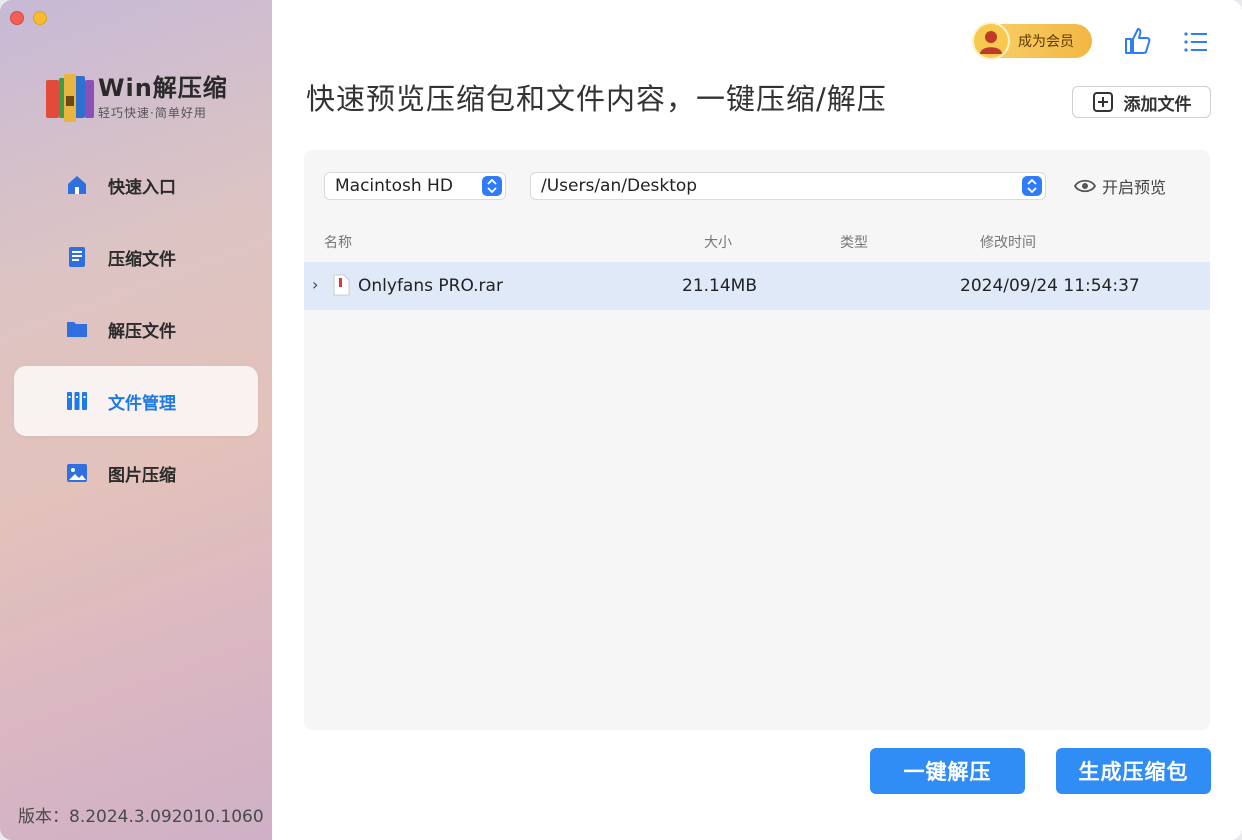  What do you see at coordinates (1085, 186) in the screenshot?
I see `eye-icon` at bounding box center [1085, 186].